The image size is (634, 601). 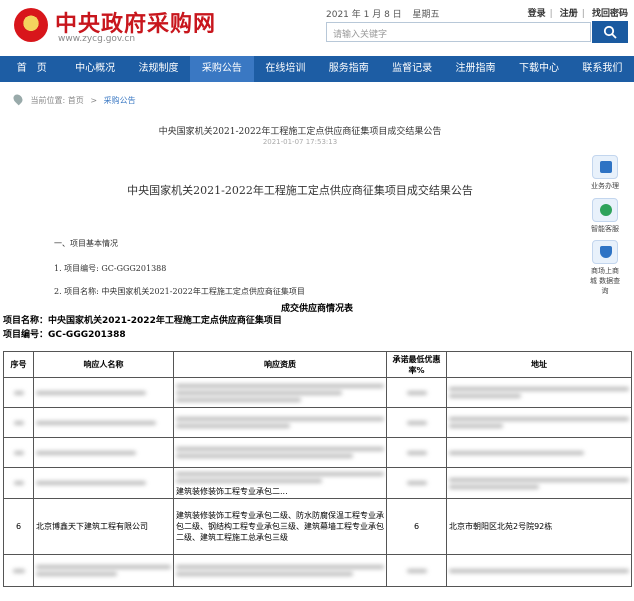 What do you see at coordinates (31, 69) in the screenshot?
I see `nav-home: 首 页` at bounding box center [31, 69].